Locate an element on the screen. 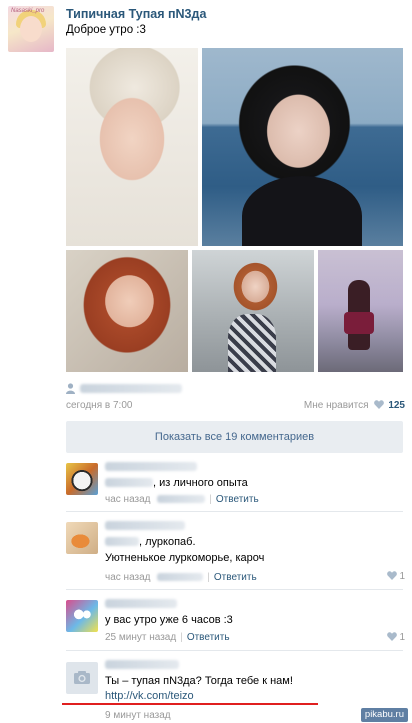  show-all-comments-button: Показать все 19 комментариев is located at coordinates (234, 437).